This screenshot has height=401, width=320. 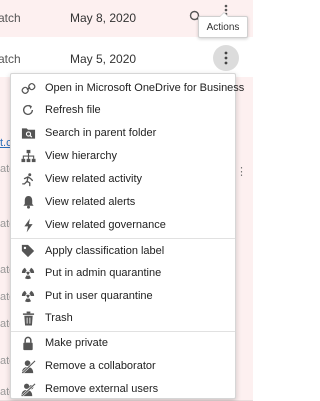 I want to click on tag-icon, so click(x=28, y=251).